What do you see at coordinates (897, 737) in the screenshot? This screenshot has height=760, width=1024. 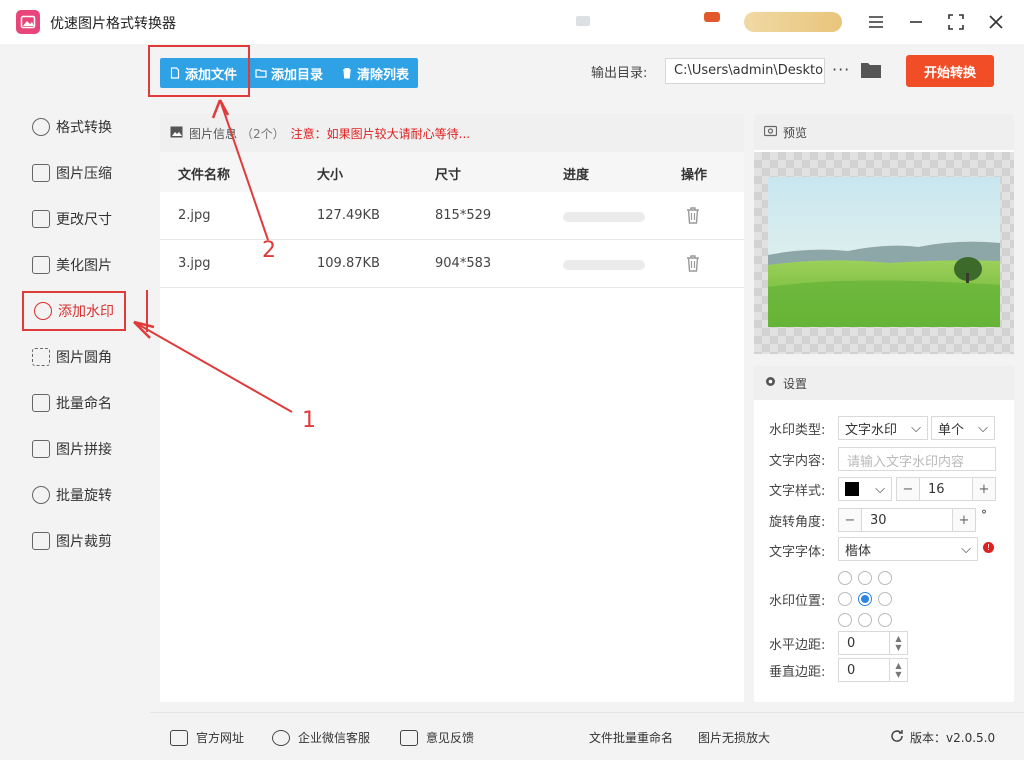 I see `refresh-icon` at bounding box center [897, 737].